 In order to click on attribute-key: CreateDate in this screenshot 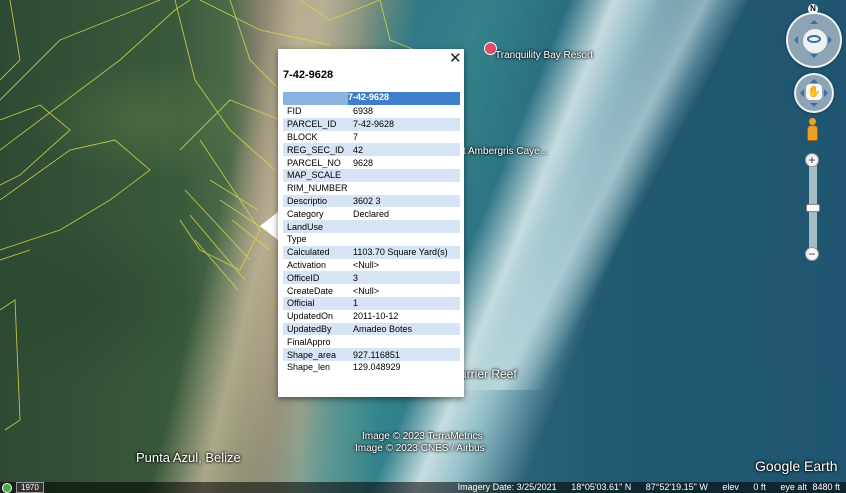, I will do `click(316, 290)`.